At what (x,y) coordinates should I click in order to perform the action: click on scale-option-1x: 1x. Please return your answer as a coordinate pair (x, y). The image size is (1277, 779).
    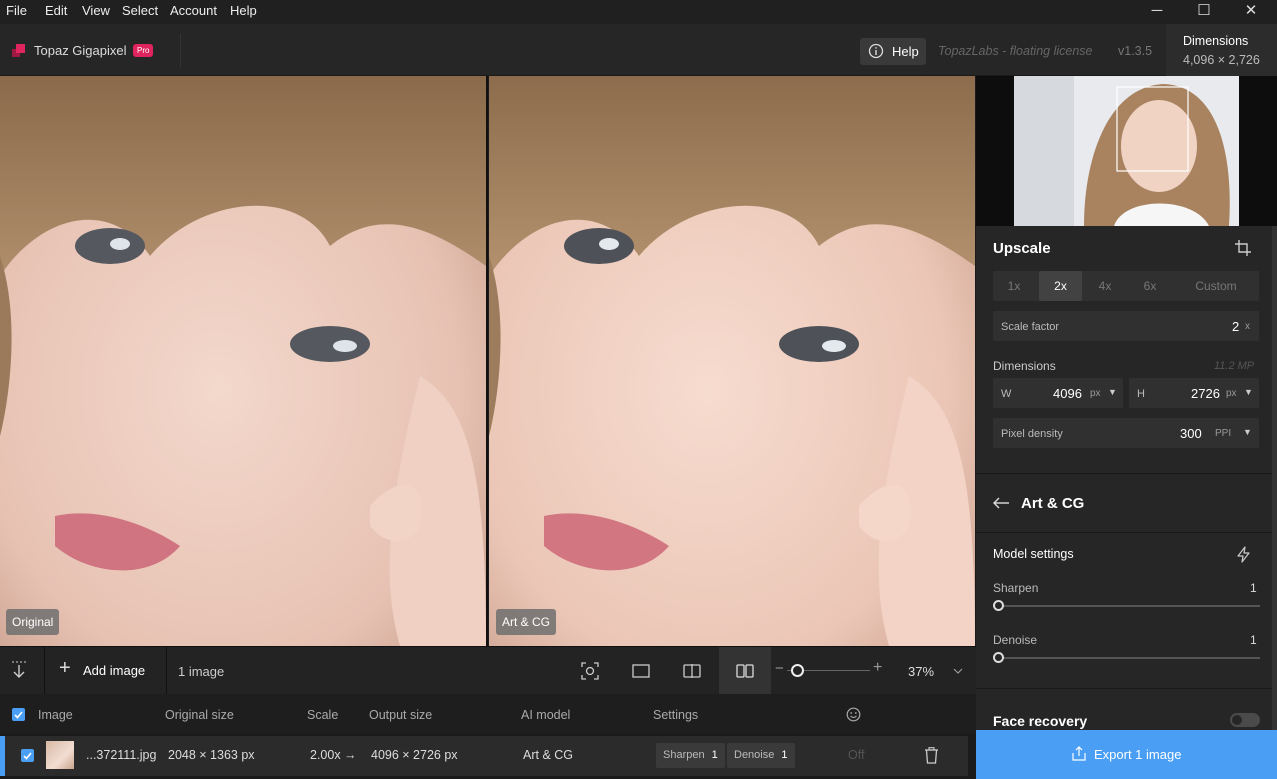
    Looking at the image, I should click on (1014, 286).